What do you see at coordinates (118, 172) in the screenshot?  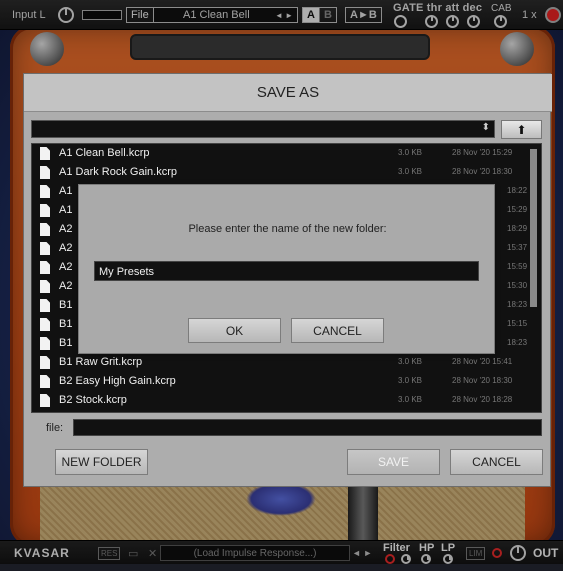 I see `file-name: A1 Dark Rock Gain.kcrp` at bounding box center [118, 172].